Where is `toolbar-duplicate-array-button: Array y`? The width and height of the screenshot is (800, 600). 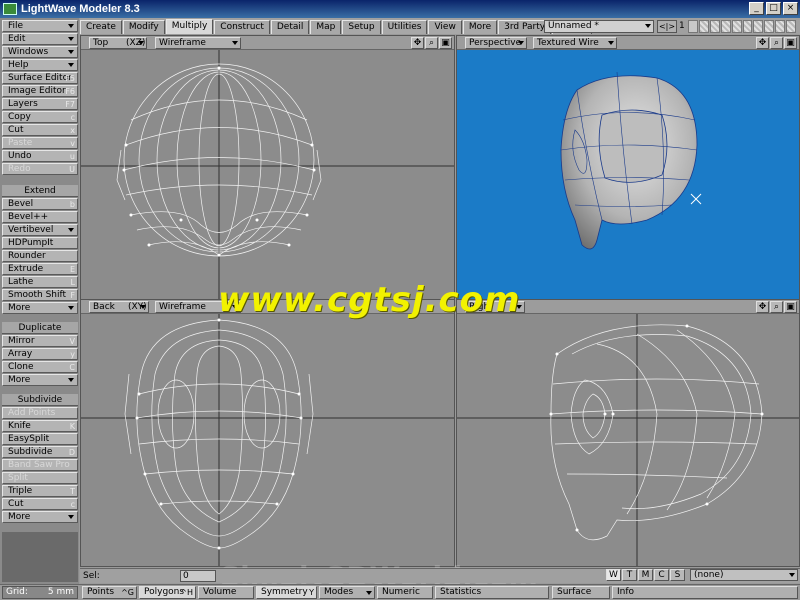
toolbar-duplicate-array-button: Array y is located at coordinates (40, 354).